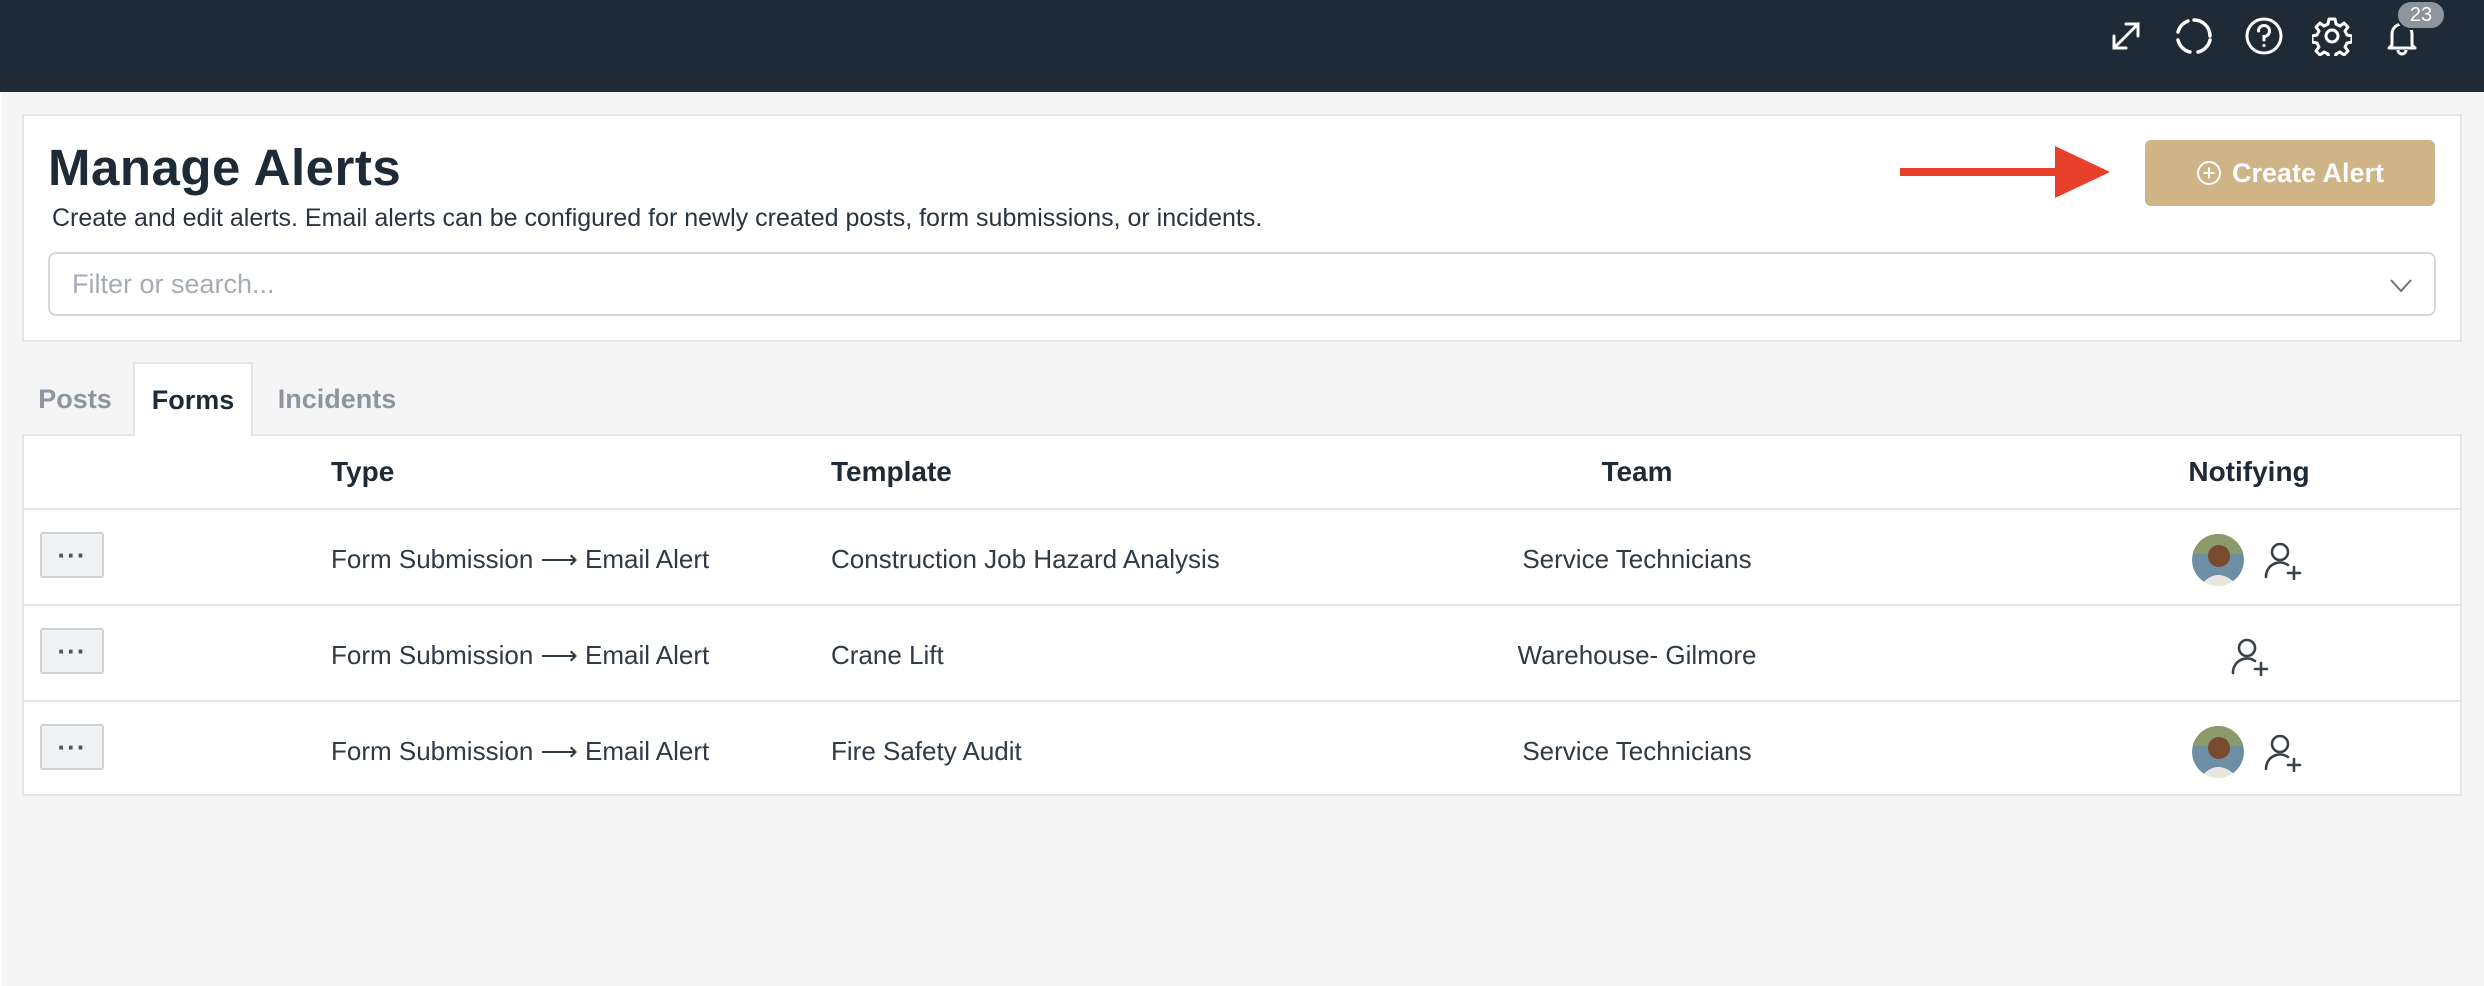 This screenshot has width=2484, height=986. Describe the element at coordinates (1637, 471) in the screenshot. I see `column-header-team: Team` at that location.